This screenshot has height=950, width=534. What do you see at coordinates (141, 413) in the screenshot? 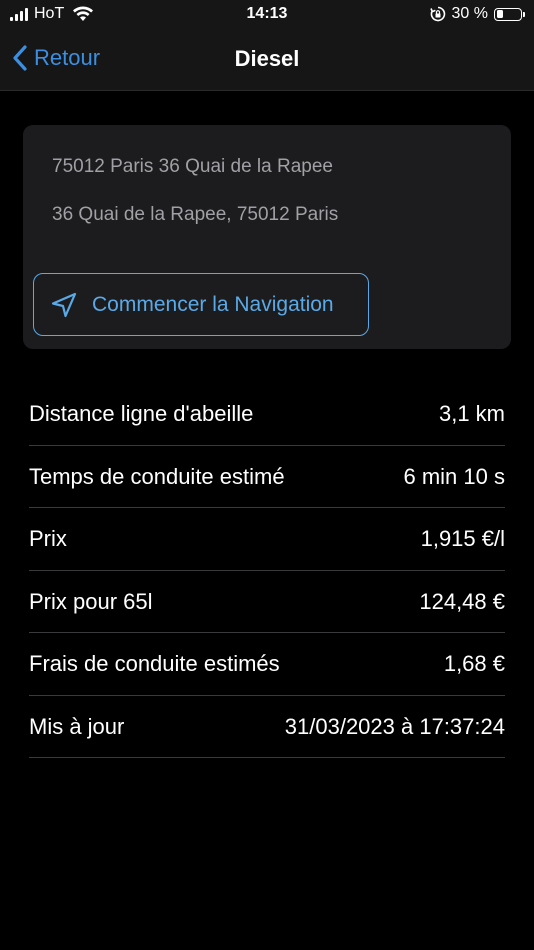
I see `info-label: Distance ligne d'abeille` at bounding box center [141, 413].